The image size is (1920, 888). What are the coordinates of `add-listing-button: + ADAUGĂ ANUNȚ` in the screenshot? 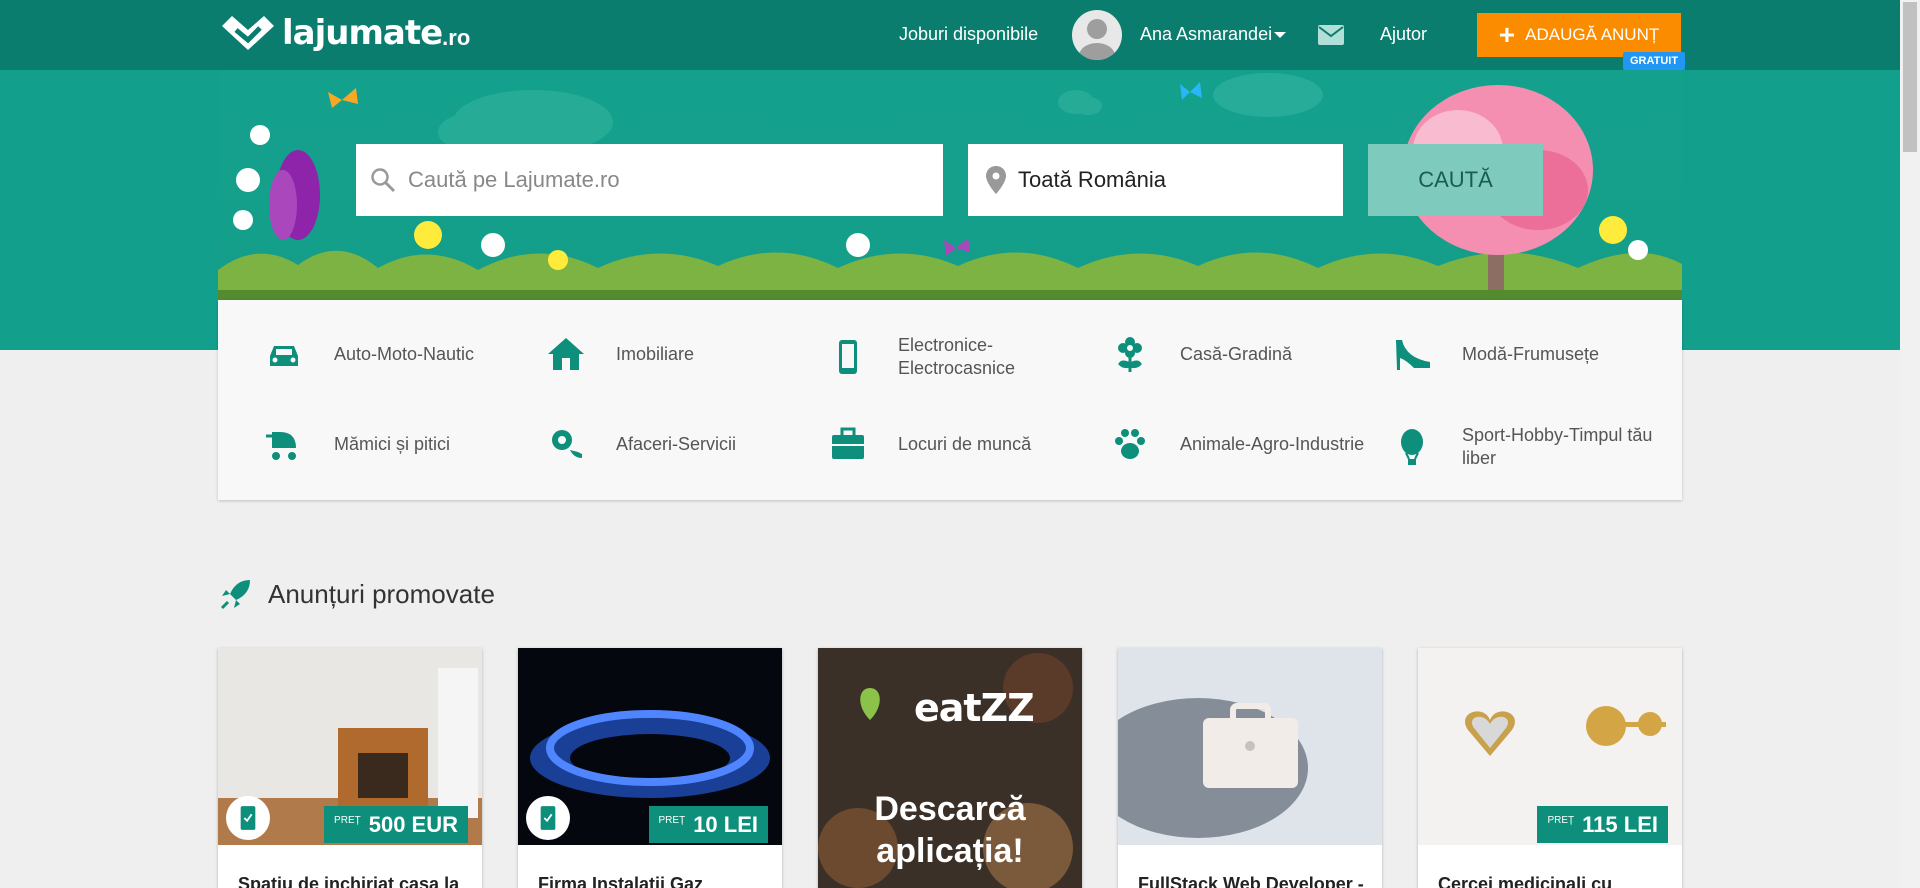 It's located at (1579, 35).